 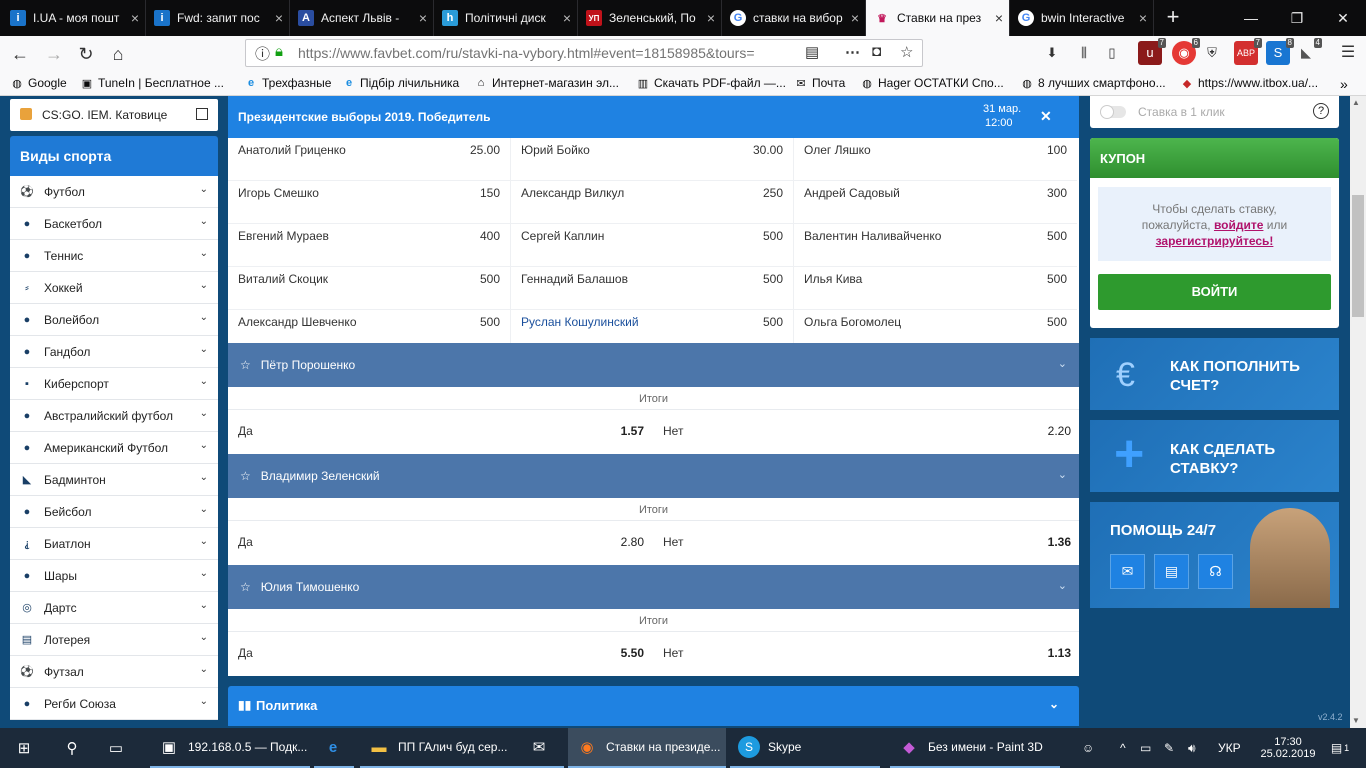 What do you see at coordinates (1248, 51) in the screenshot?
I see `adblock-icon: ABP 7` at bounding box center [1248, 51].